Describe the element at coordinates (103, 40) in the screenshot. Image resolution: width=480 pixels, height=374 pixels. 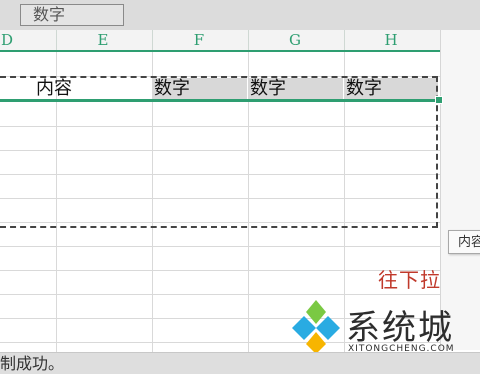
I see `column-header-e: E` at that location.